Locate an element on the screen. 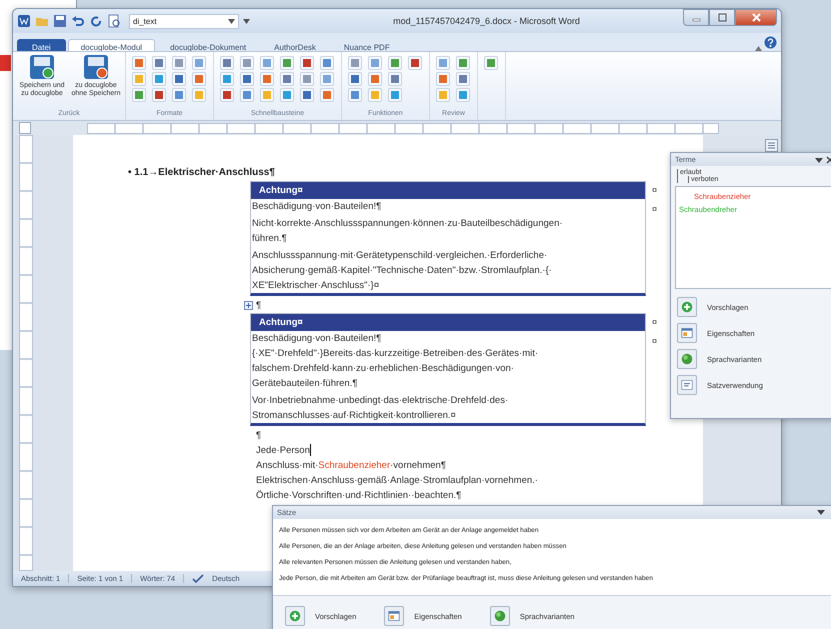 The width and height of the screenshot is (831, 629). close-icon is located at coordinates (756, 17).